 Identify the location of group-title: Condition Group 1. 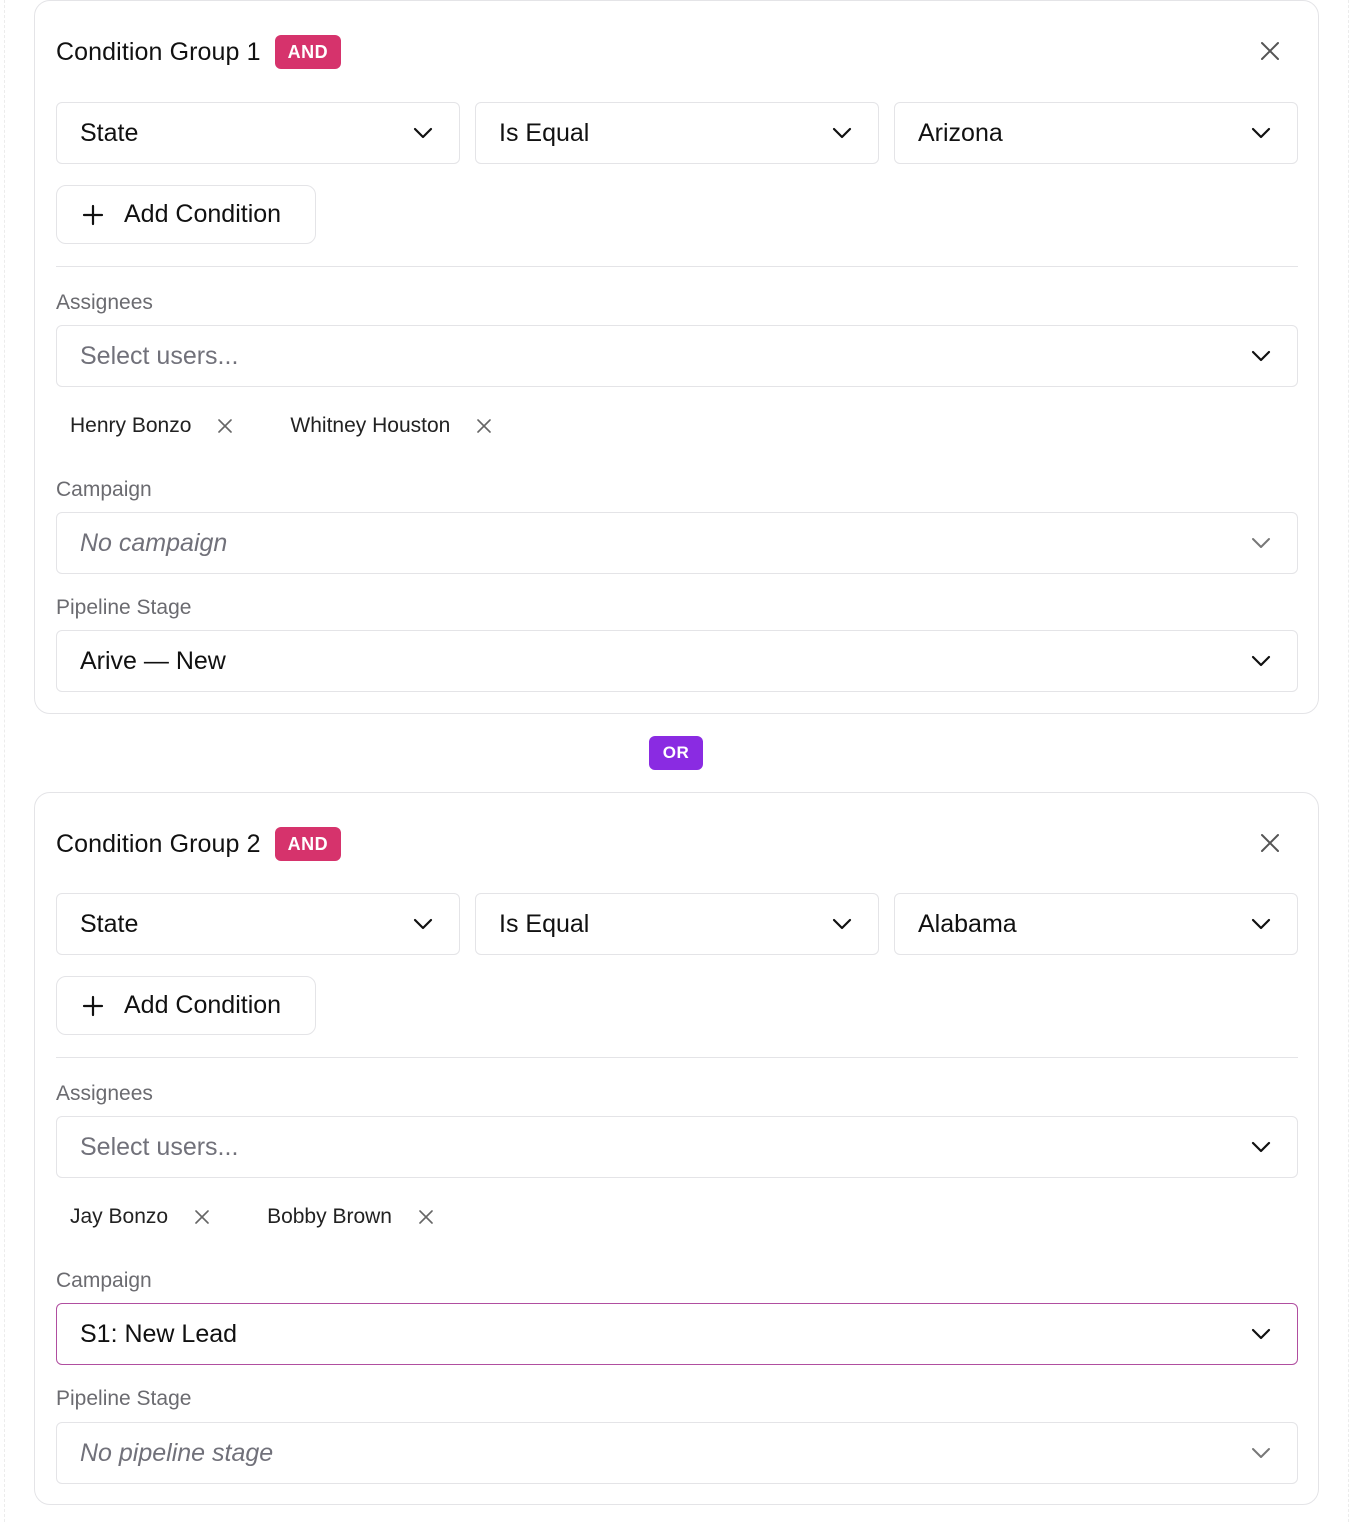
(158, 51).